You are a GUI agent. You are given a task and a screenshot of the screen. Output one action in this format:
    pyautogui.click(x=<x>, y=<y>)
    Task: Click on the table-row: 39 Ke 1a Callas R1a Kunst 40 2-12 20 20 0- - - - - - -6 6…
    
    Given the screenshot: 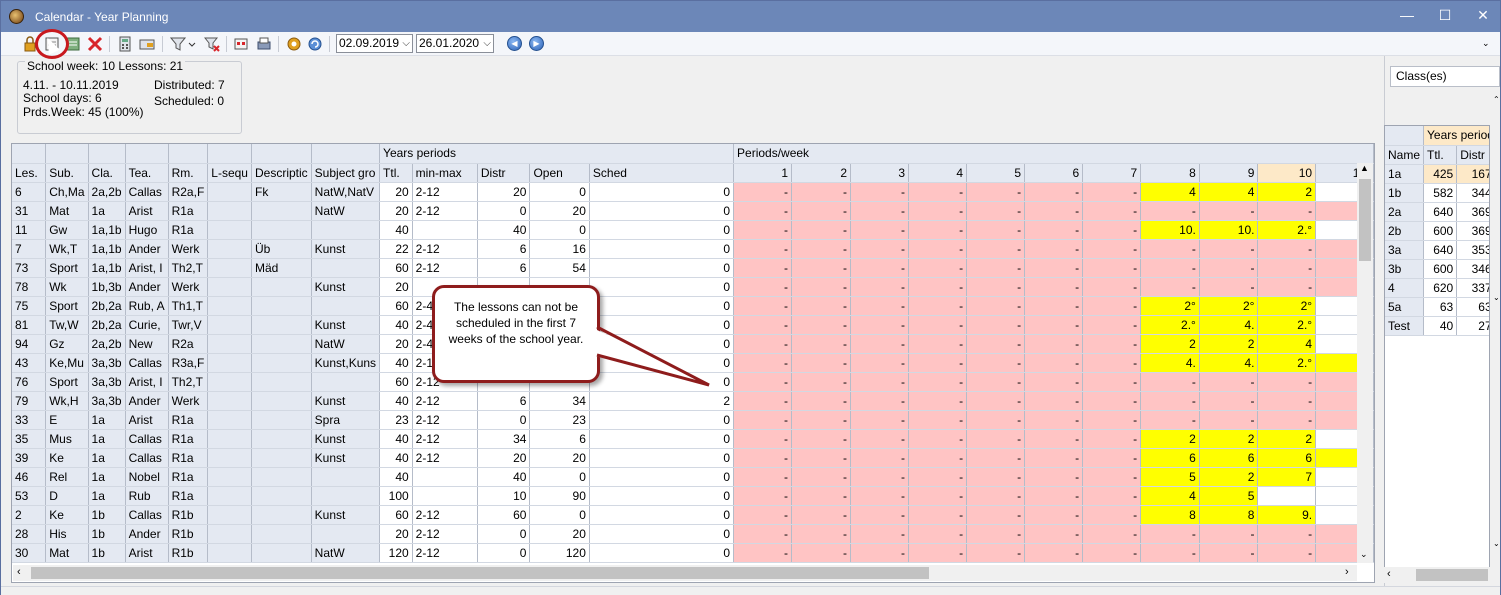 What is the action you would take?
    pyautogui.click(x=693, y=458)
    